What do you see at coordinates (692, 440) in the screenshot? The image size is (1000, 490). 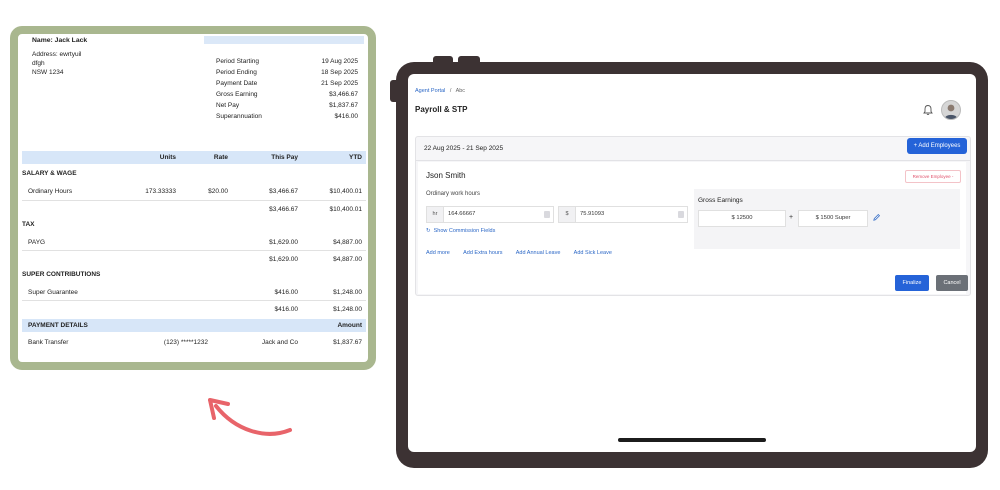 I see `home-indicator` at bounding box center [692, 440].